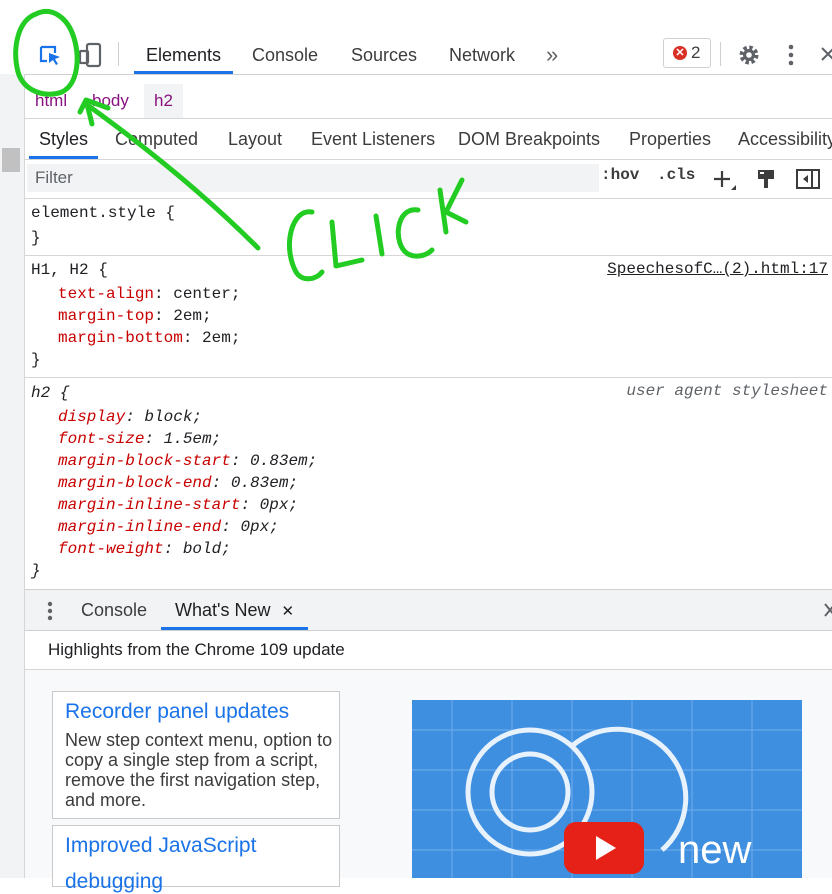 The height and width of the screenshot is (894, 832). Describe the element at coordinates (384, 54) in the screenshot. I see `tab-sources: Sources` at that location.